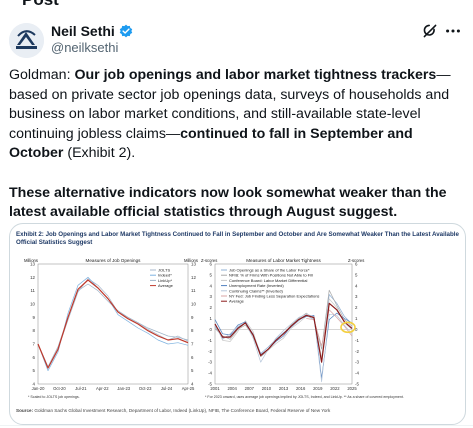 Image resolution: width=473 pixels, height=428 pixels. I want to click on y-tick-label-right: 12, so click(193, 277).